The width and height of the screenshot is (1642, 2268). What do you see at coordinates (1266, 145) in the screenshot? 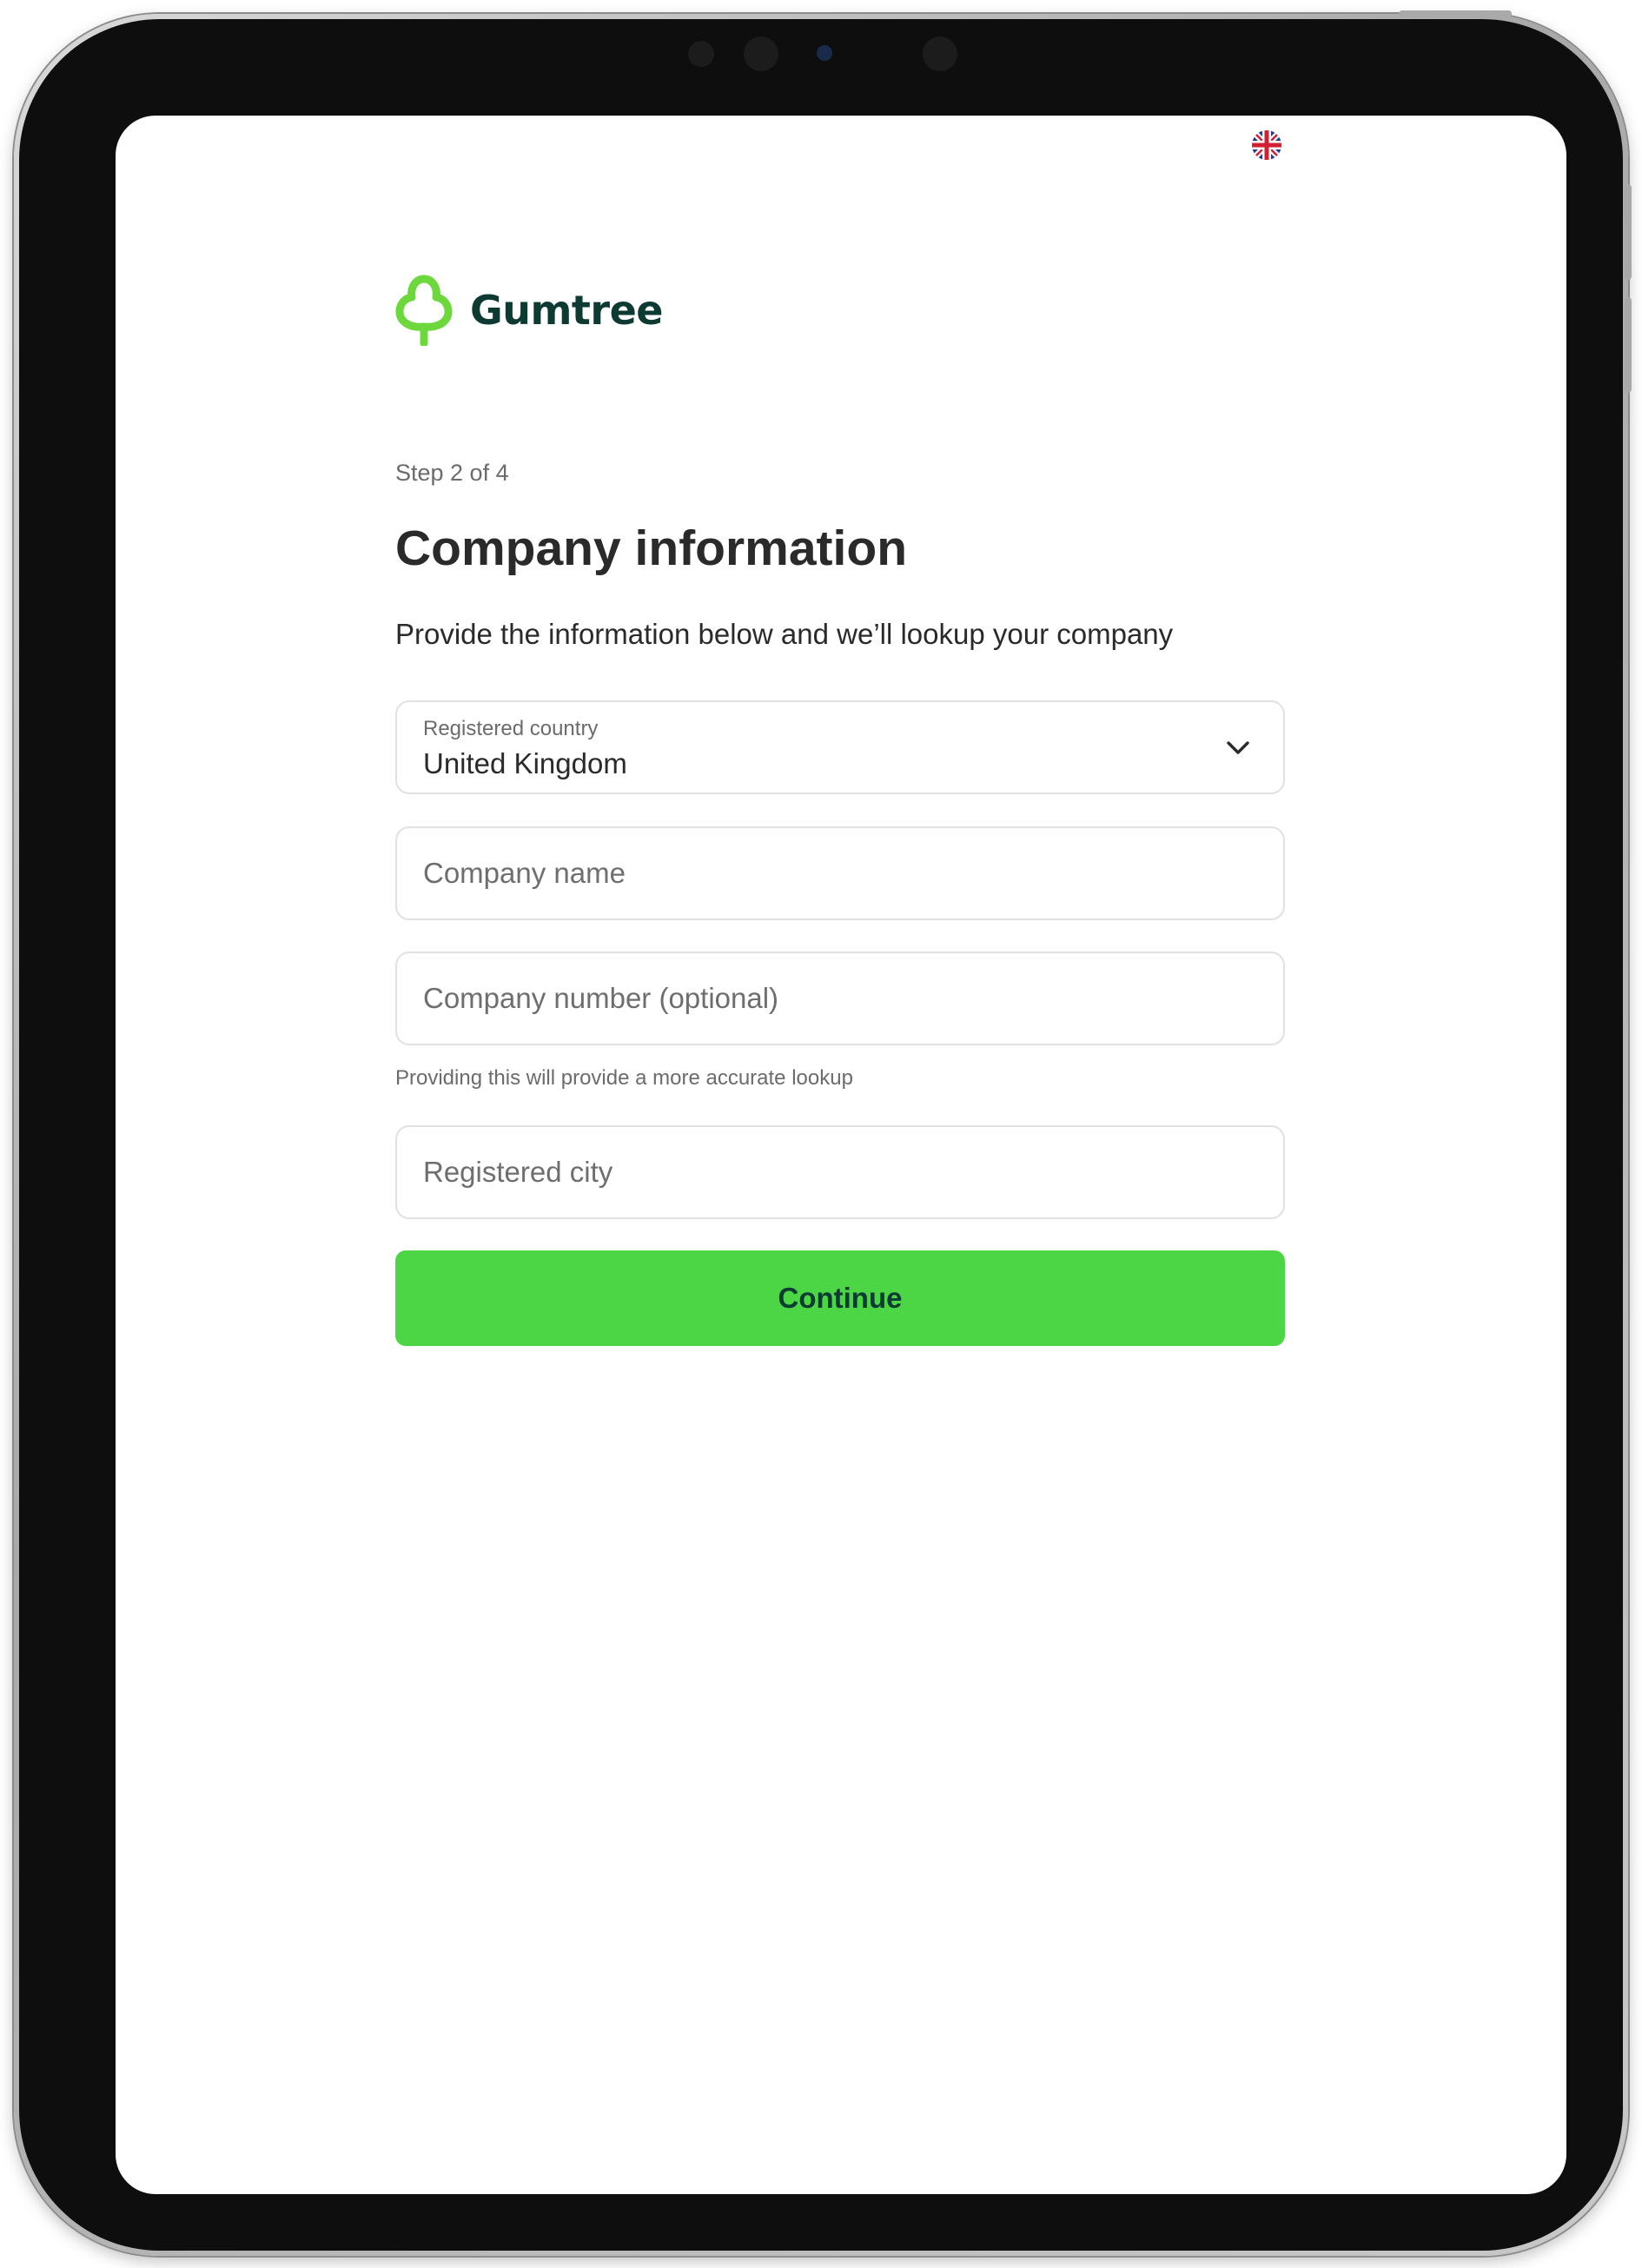
I see `uk-flag-icon` at bounding box center [1266, 145].